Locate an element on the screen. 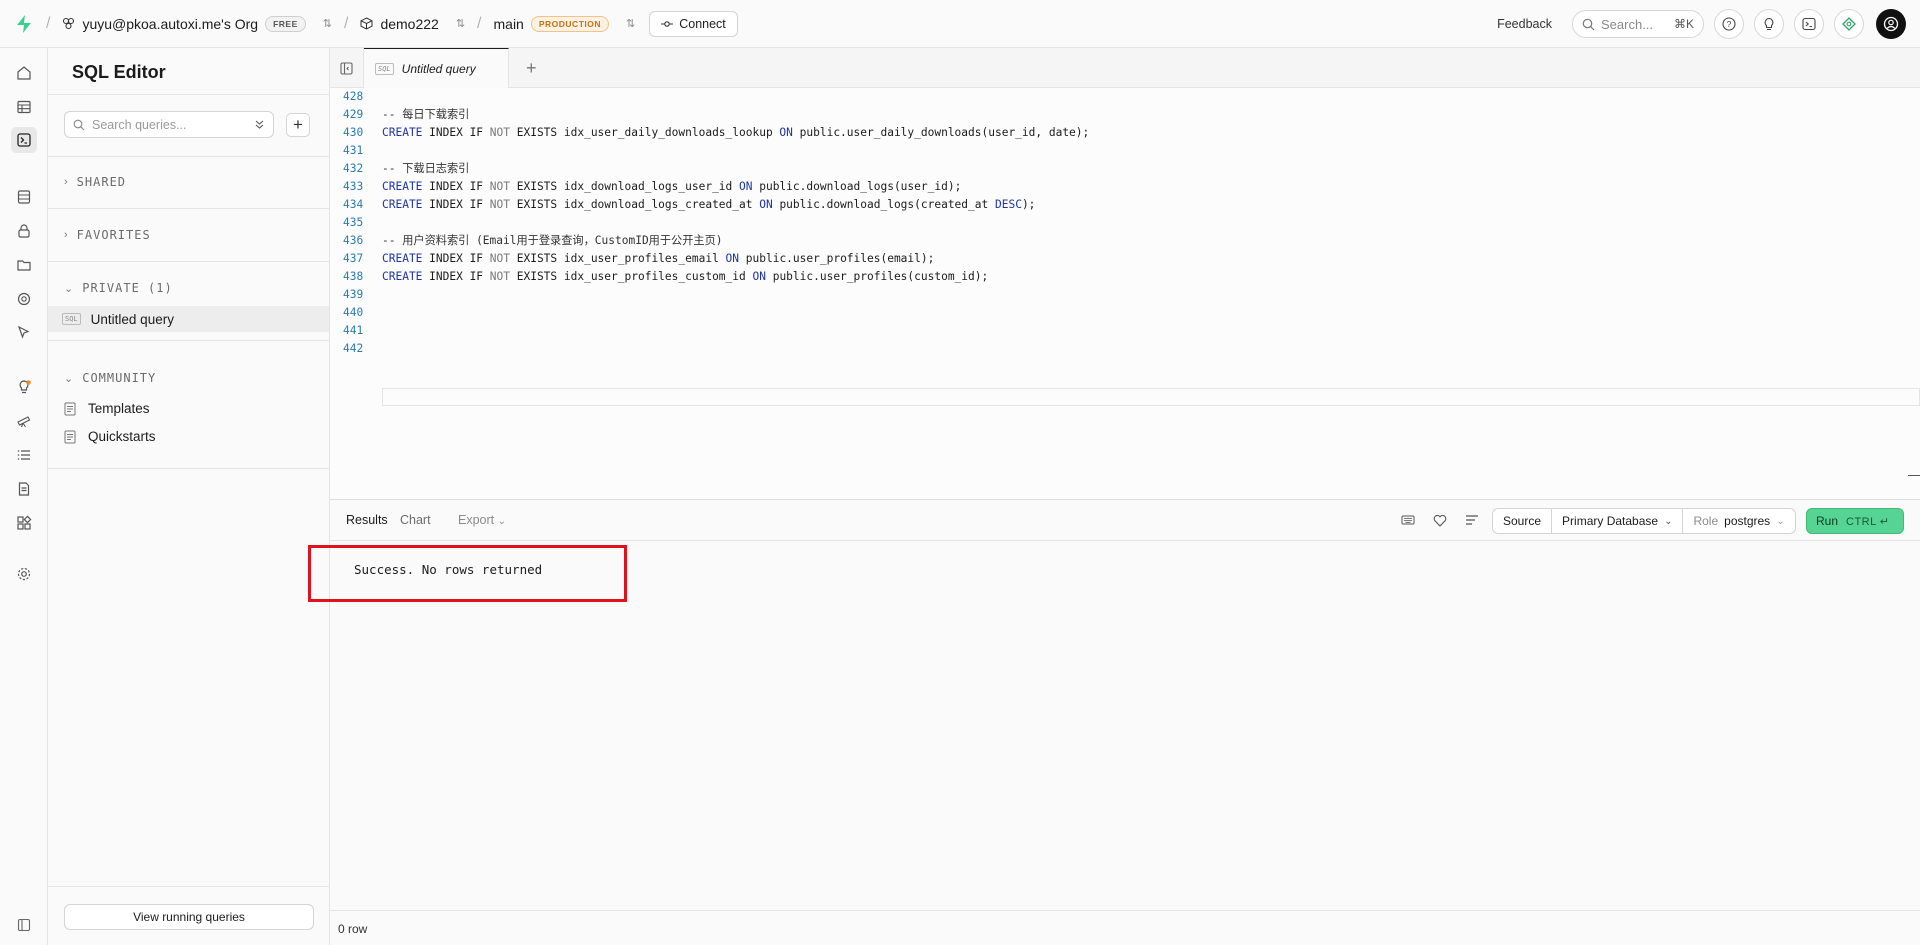 This screenshot has height=945, width=1920. global-search: Search... ⌘K is located at coordinates (1638, 24).